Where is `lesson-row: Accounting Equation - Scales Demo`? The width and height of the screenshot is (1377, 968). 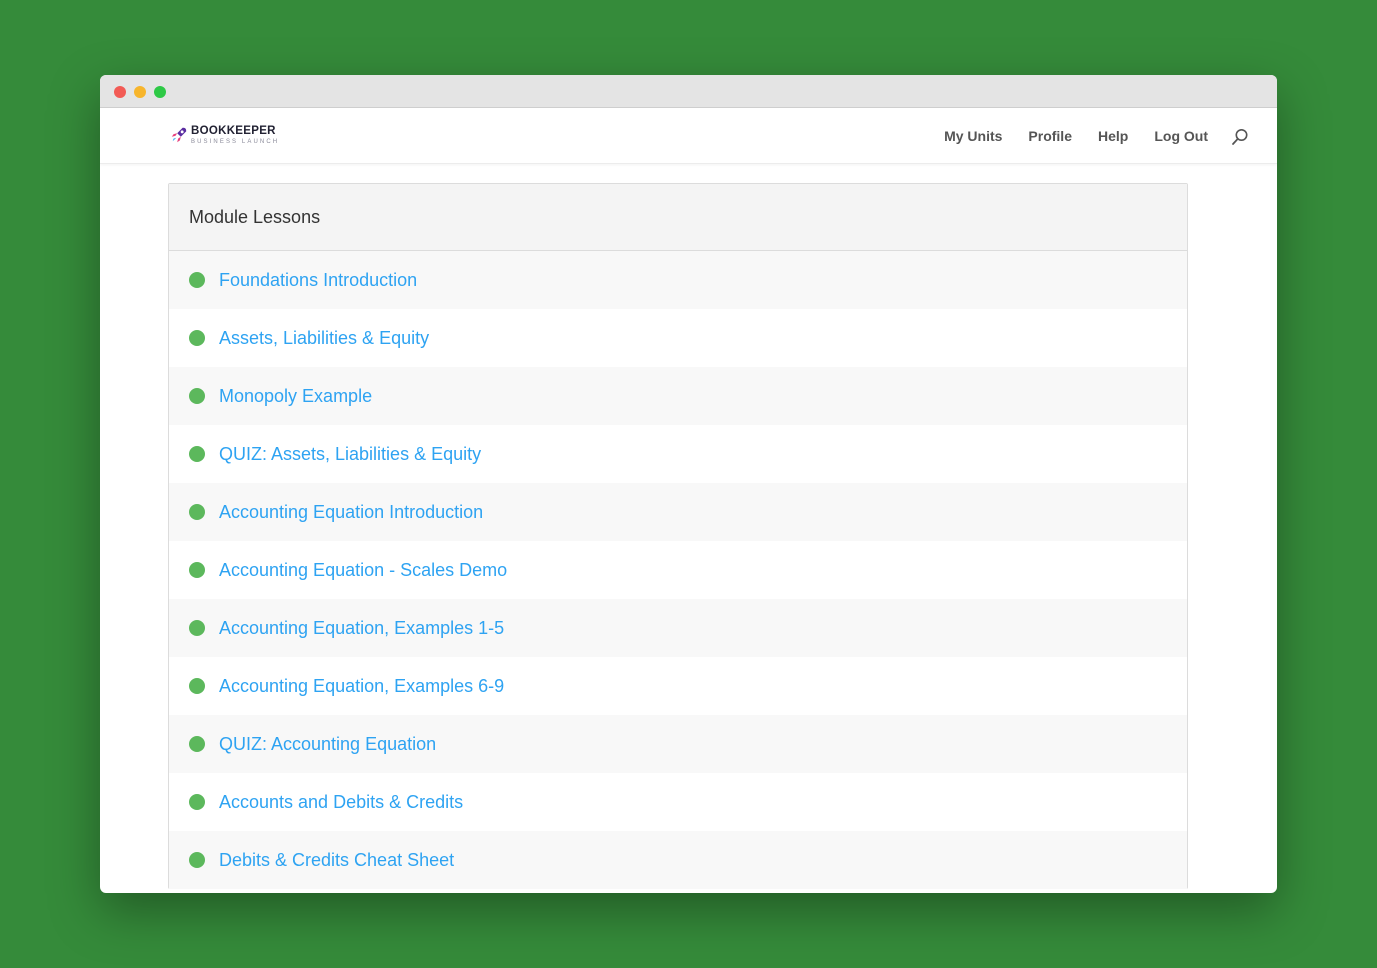
lesson-row: Accounting Equation - Scales Demo is located at coordinates (678, 570).